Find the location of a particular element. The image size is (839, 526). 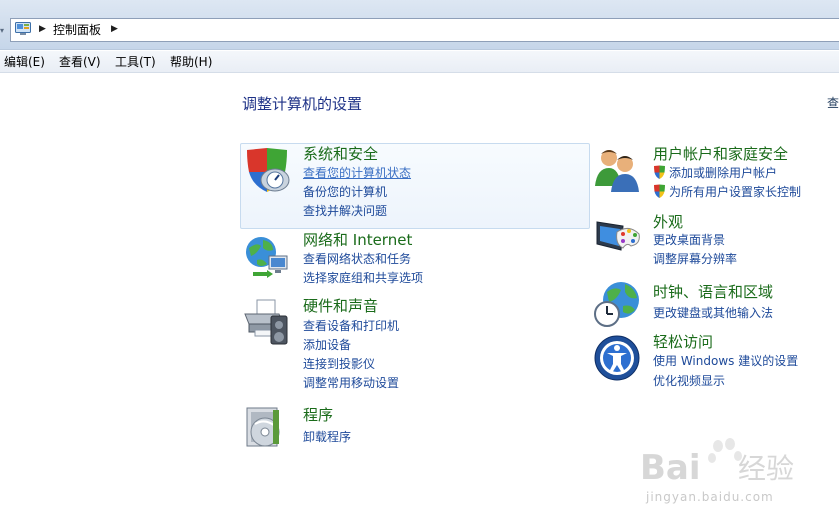

programs-disc-icon is located at coordinates (267, 428).